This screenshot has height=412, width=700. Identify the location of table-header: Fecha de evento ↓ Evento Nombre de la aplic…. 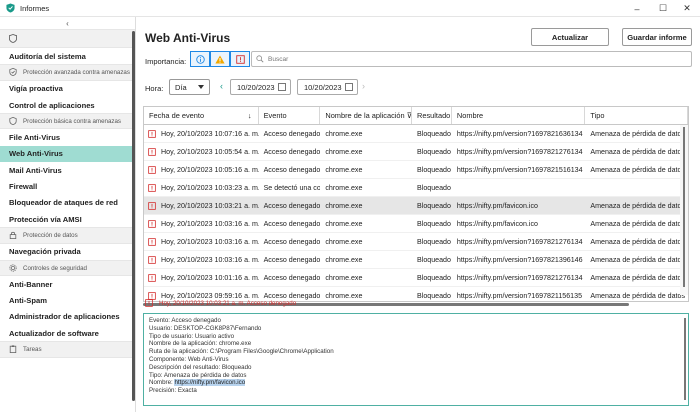
(416, 116).